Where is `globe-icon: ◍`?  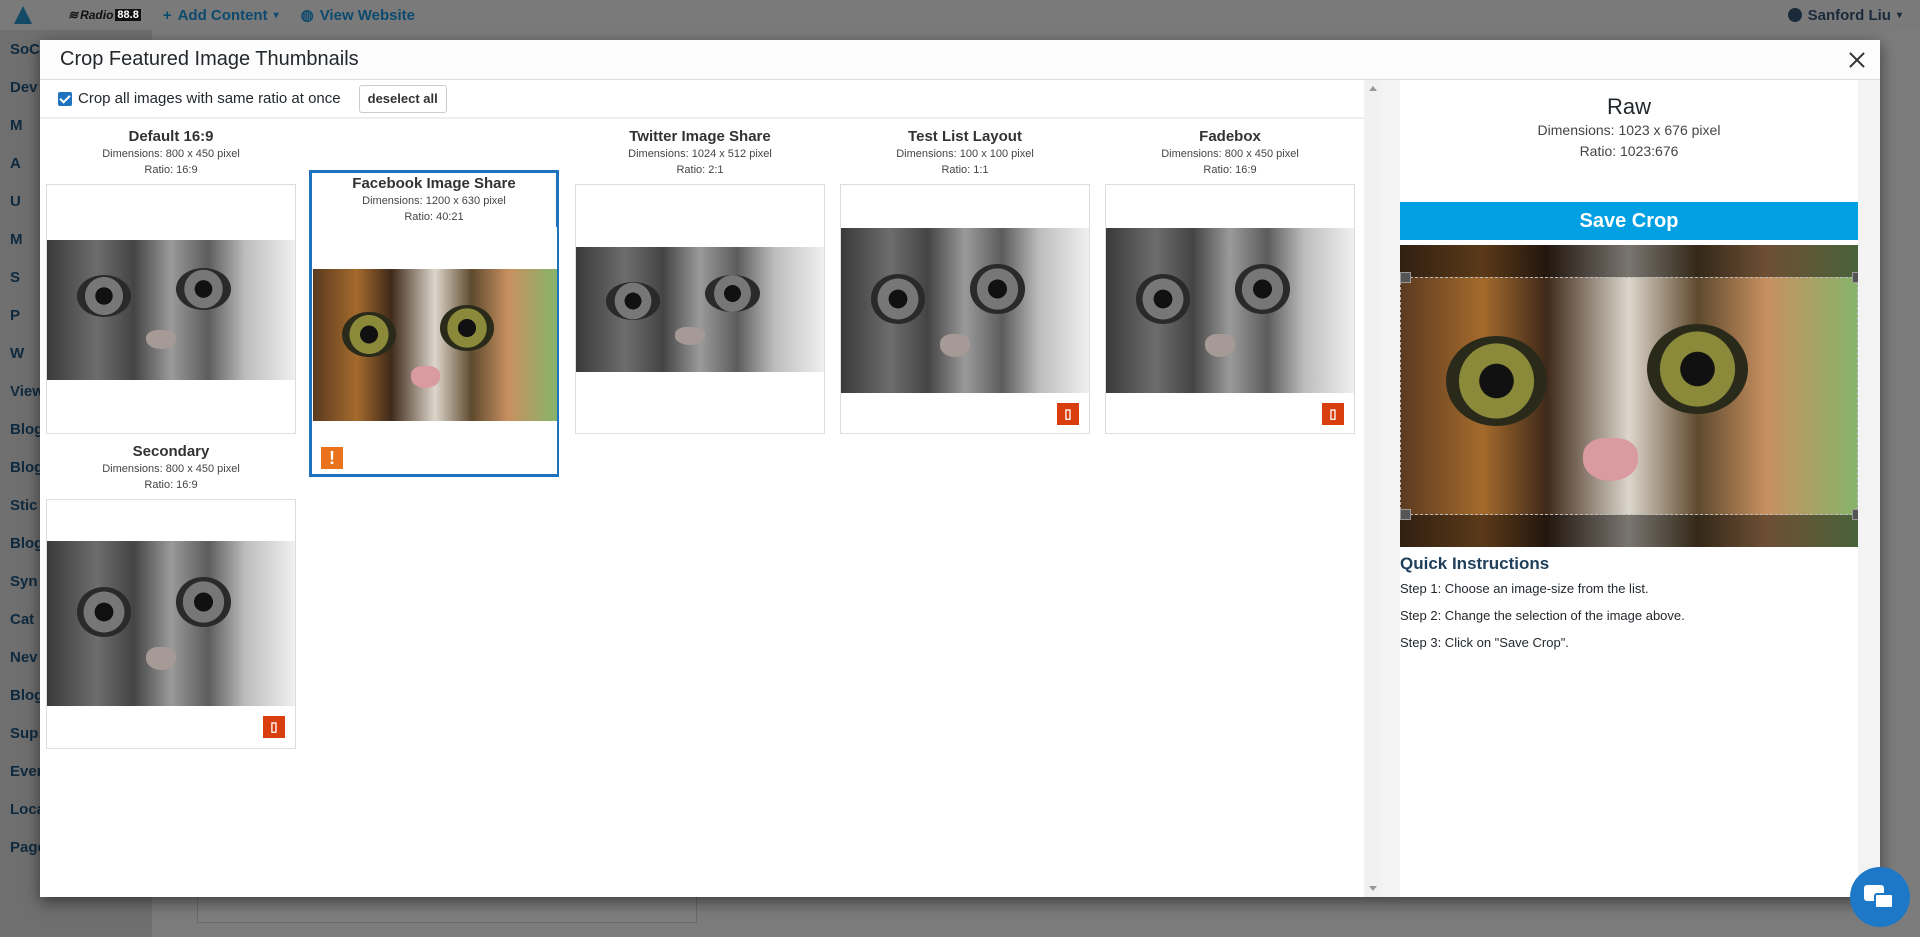 globe-icon: ◍ is located at coordinates (307, 15).